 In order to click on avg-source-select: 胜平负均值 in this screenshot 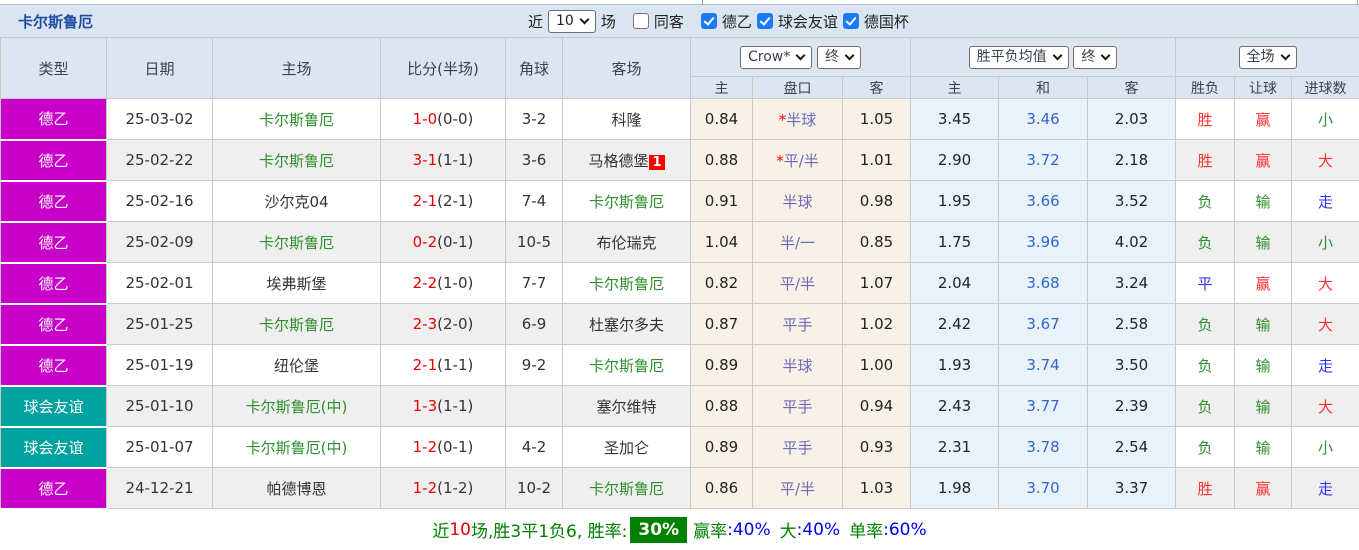, I will do `click(1018, 57)`.